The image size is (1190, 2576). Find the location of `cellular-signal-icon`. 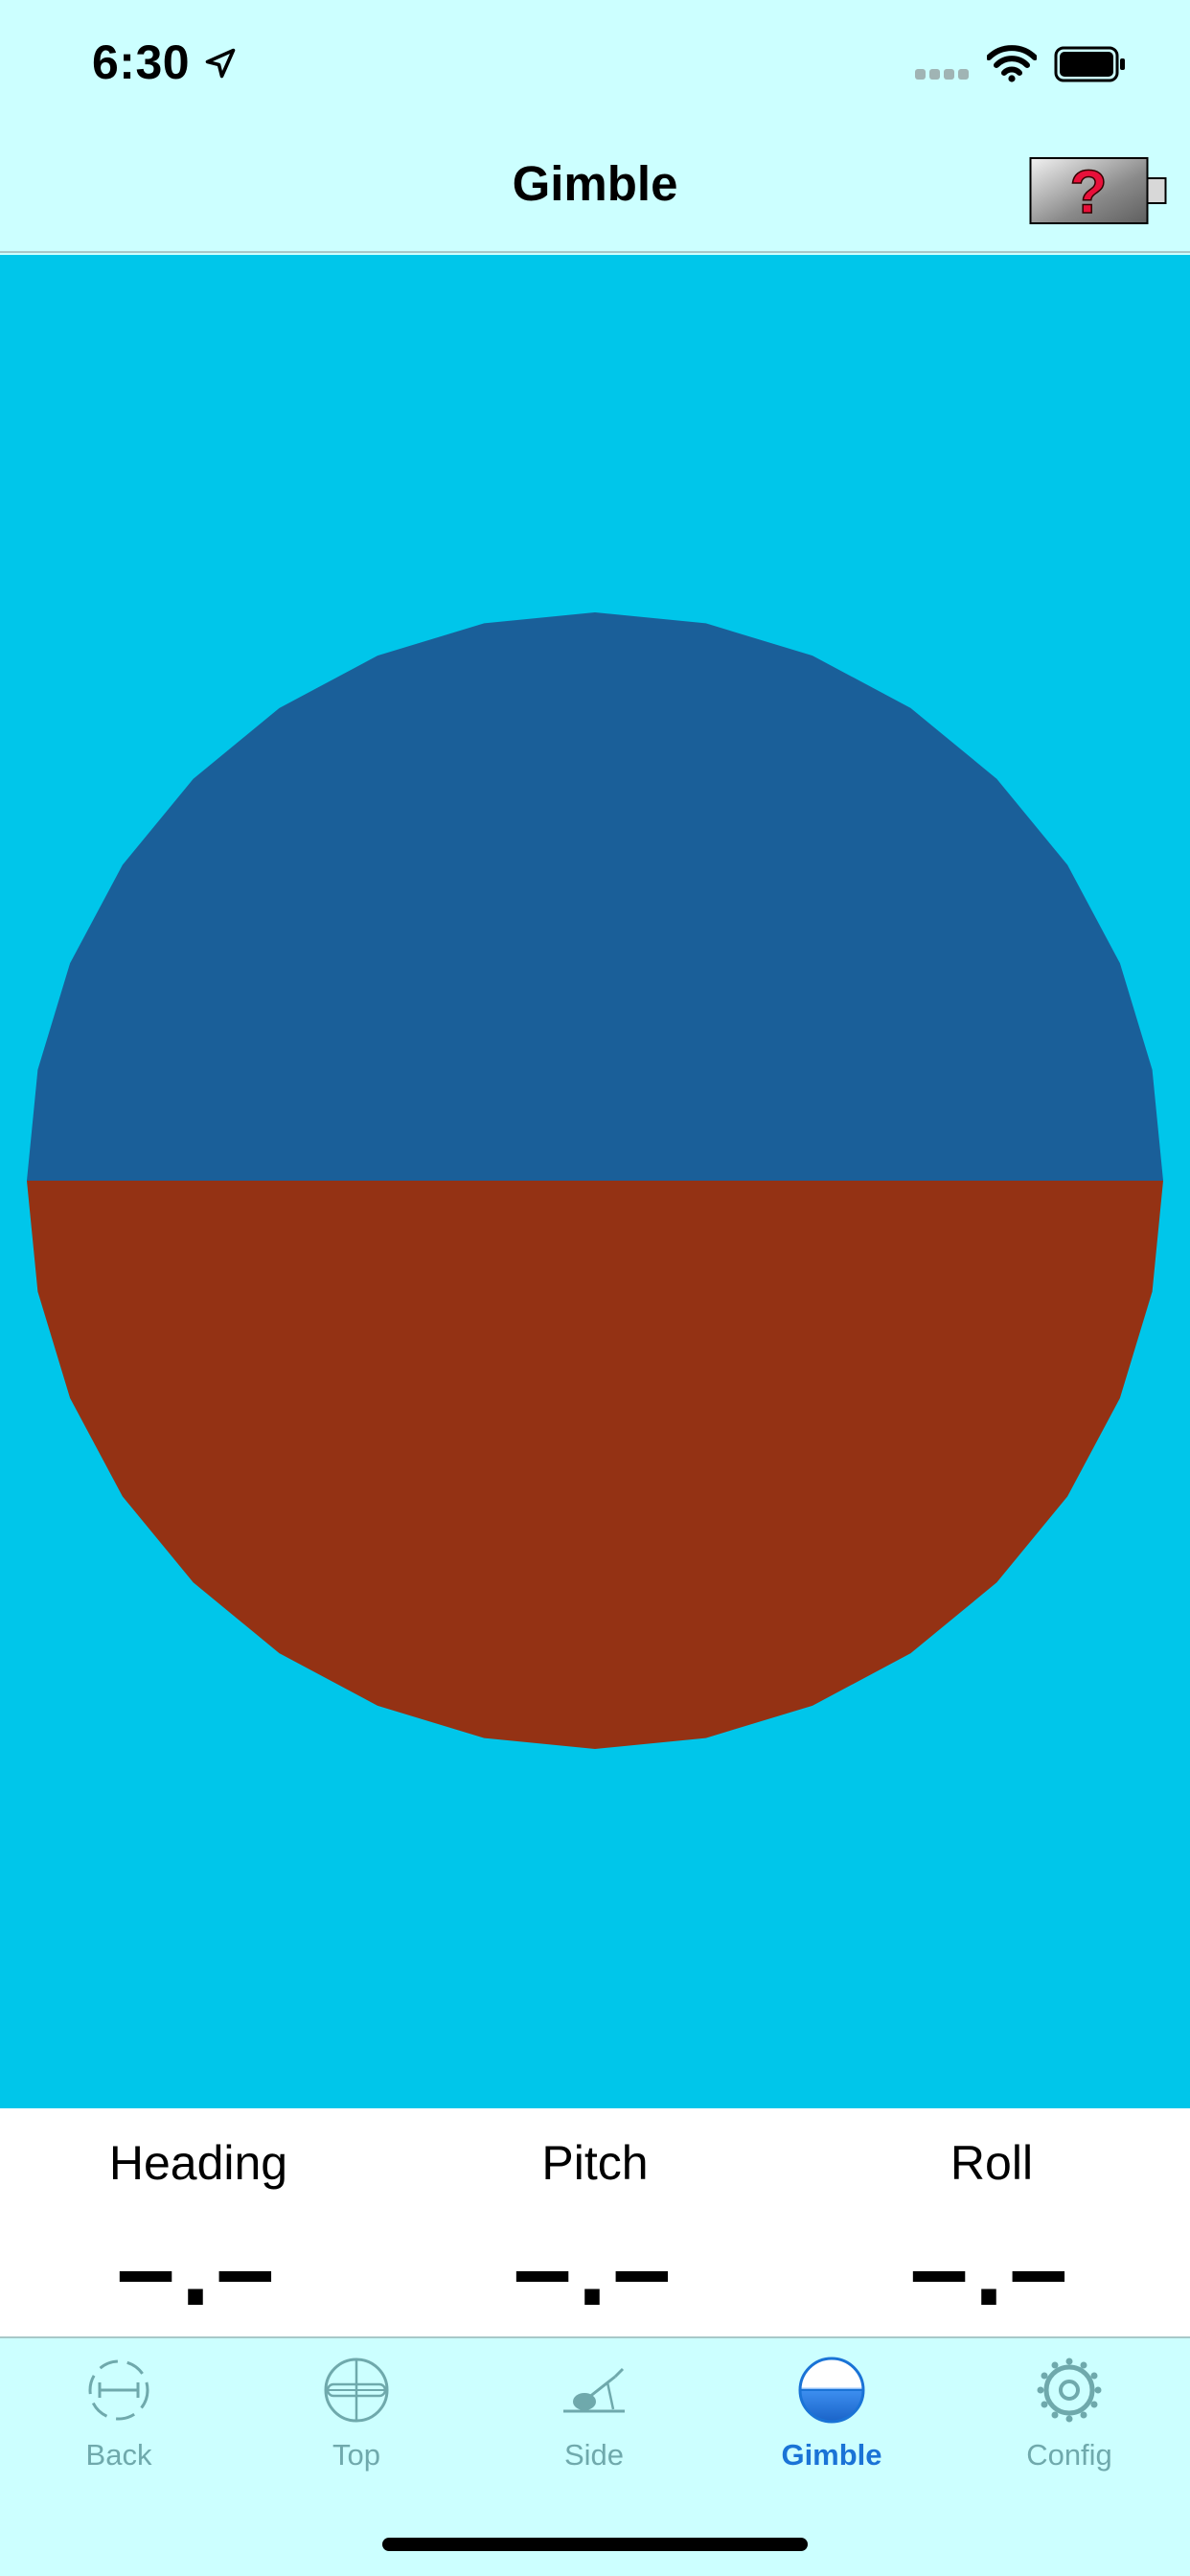

cellular-signal-icon is located at coordinates (942, 74).